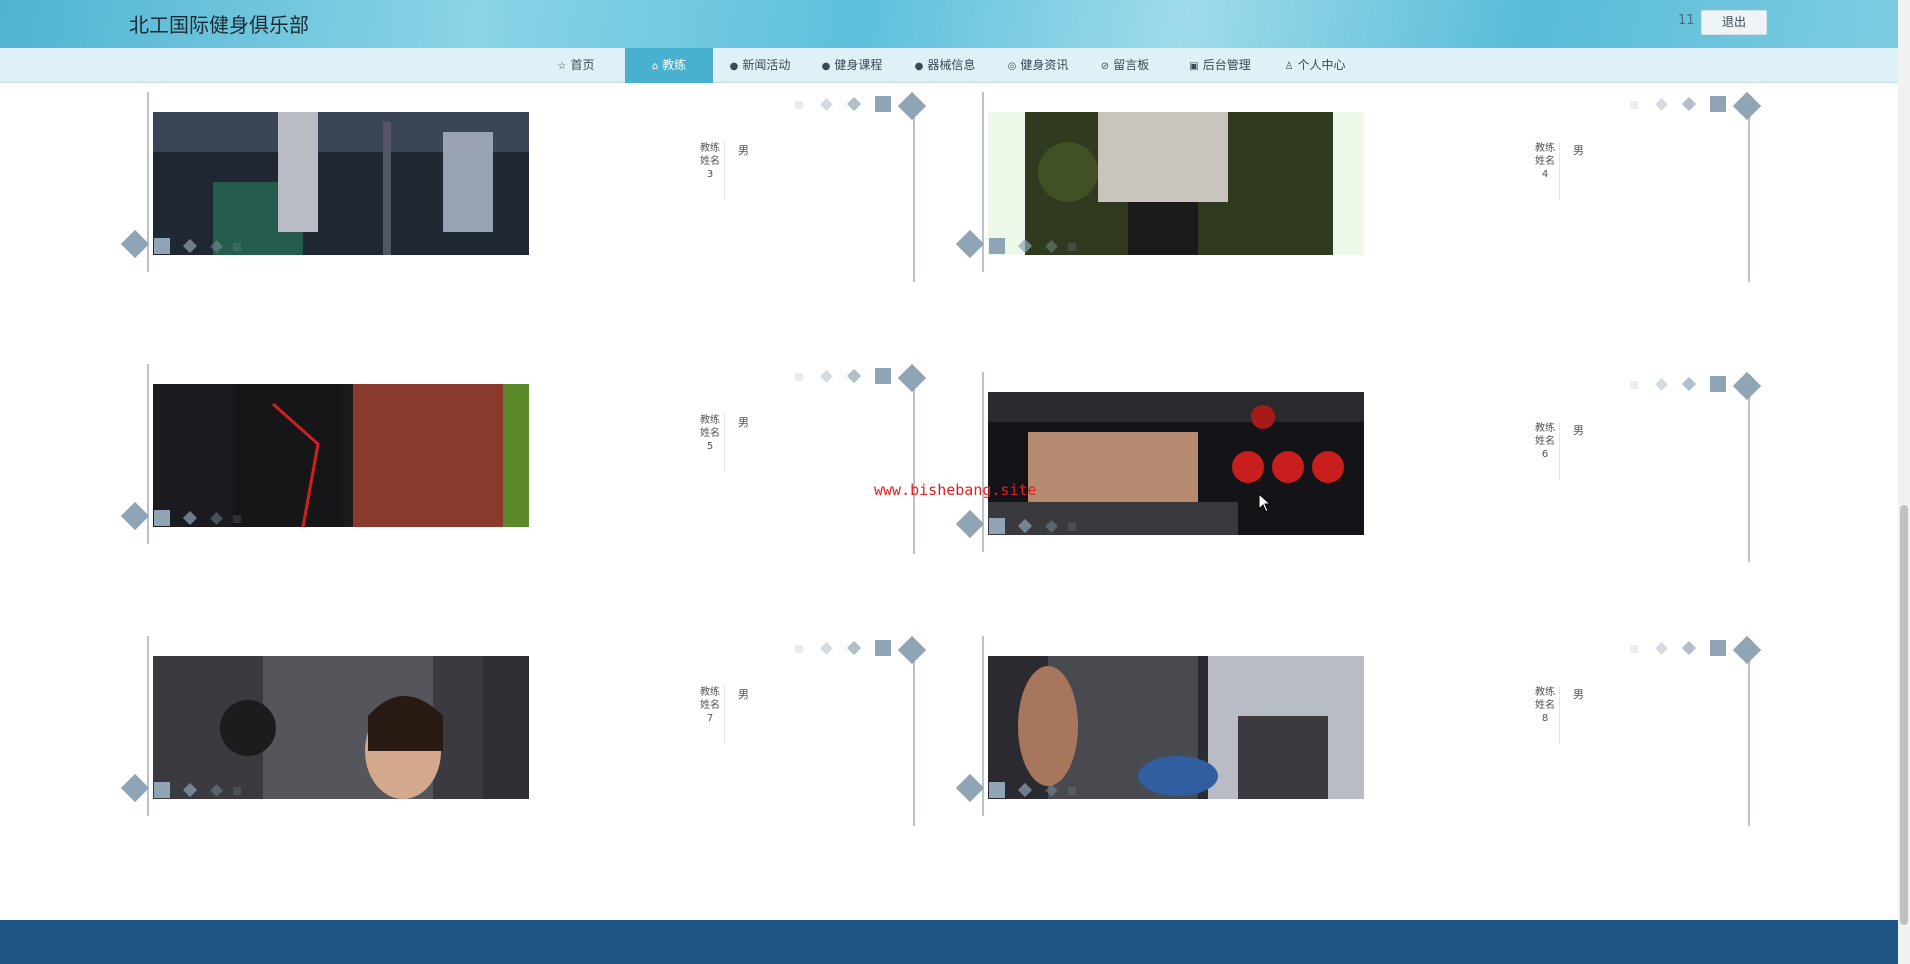 The height and width of the screenshot is (964, 1910). I want to click on nav-item-label: 首页, so click(582, 65).